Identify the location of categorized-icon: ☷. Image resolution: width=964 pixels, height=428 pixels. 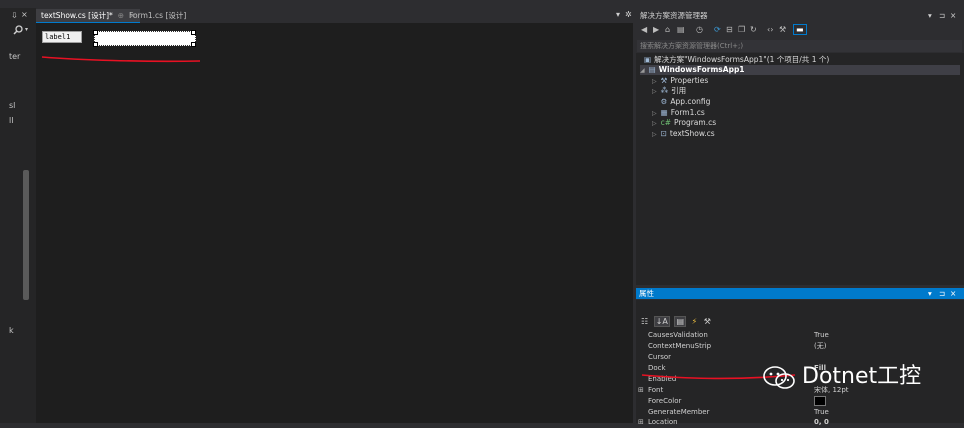
(644, 321).